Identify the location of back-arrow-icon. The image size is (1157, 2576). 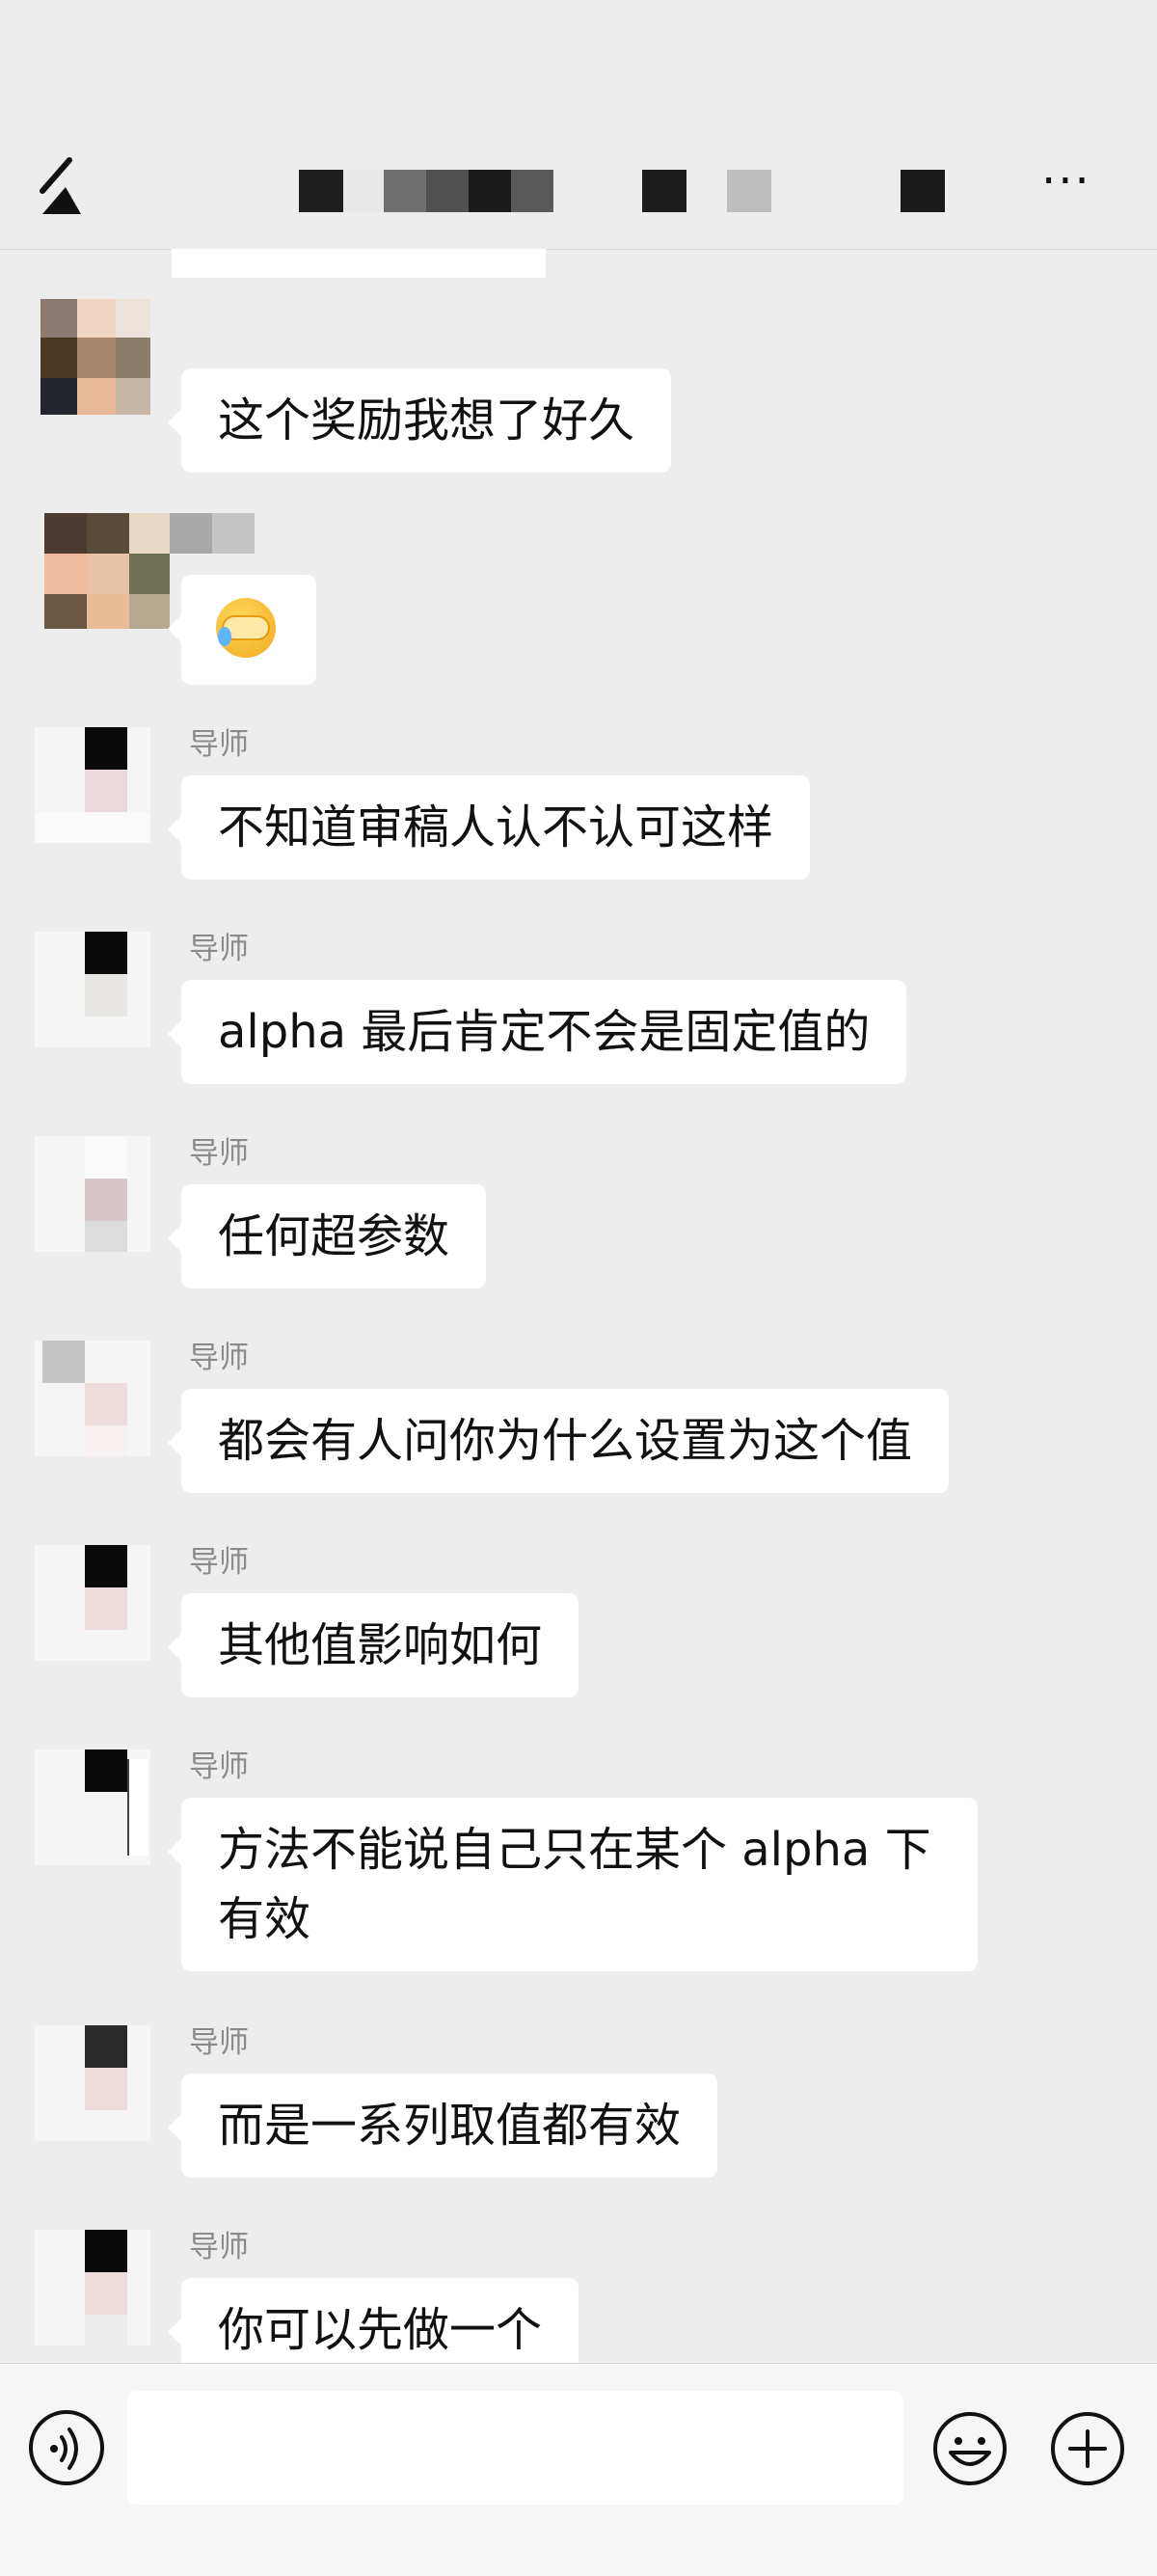
(65, 188).